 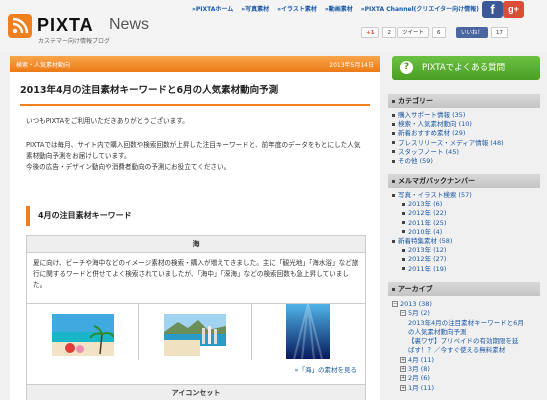 What do you see at coordinates (439, 32) in the screenshot?
I see `tweet-count: 6` at bounding box center [439, 32].